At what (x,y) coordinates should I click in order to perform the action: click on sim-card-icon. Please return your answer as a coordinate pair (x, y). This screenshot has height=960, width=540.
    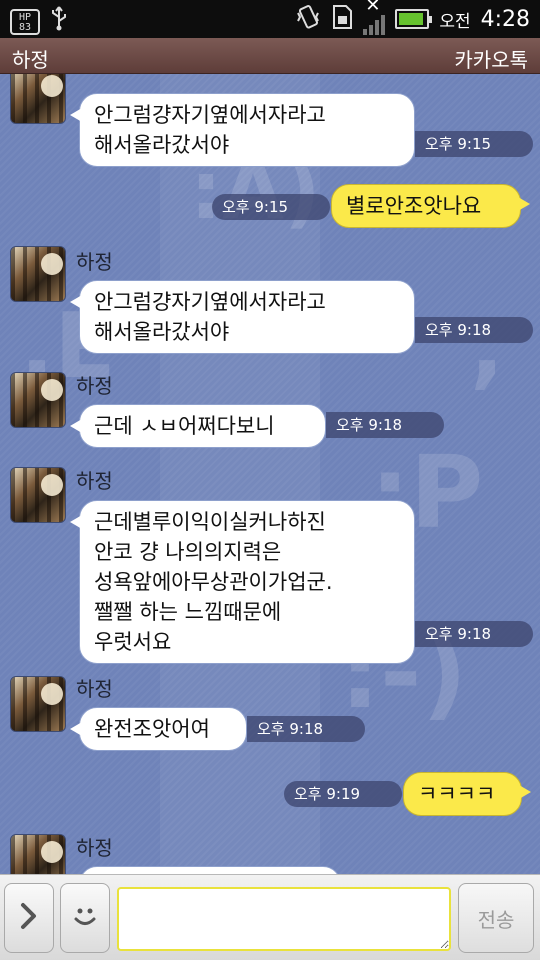
    Looking at the image, I should click on (342, 19).